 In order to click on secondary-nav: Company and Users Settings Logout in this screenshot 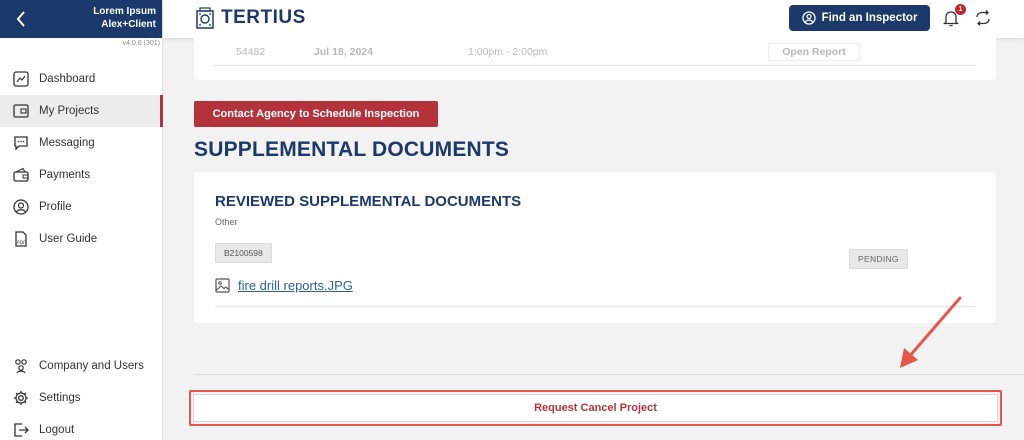, I will do `click(81, 395)`.